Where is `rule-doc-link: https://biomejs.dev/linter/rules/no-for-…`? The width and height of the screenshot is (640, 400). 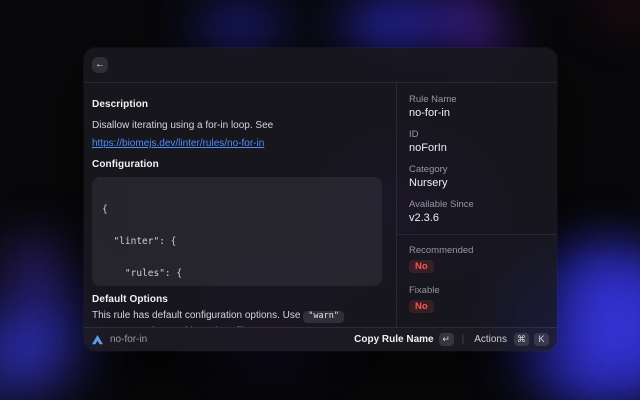 rule-doc-link: https://biomejs.dev/linter/rules/no-for-… is located at coordinates (178, 143).